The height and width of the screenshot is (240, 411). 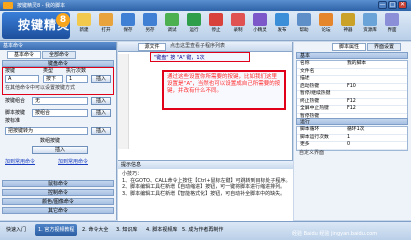 What do you see at coordinates (172, 26) in the screenshot?
I see `toolbar-button-4: 调试` at bounding box center [172, 26].